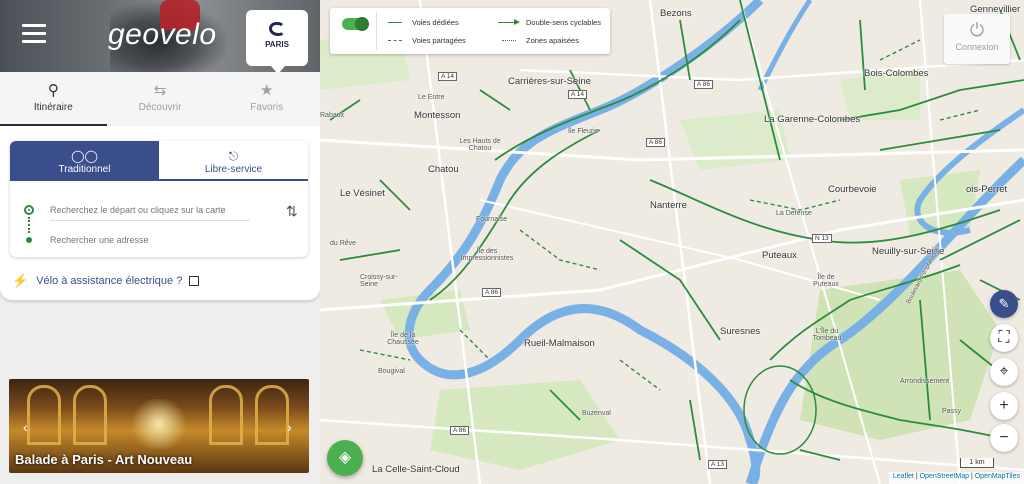 The width and height of the screenshot is (1024, 484). What do you see at coordinates (34, 34) in the screenshot?
I see `menu-icon` at bounding box center [34, 34].